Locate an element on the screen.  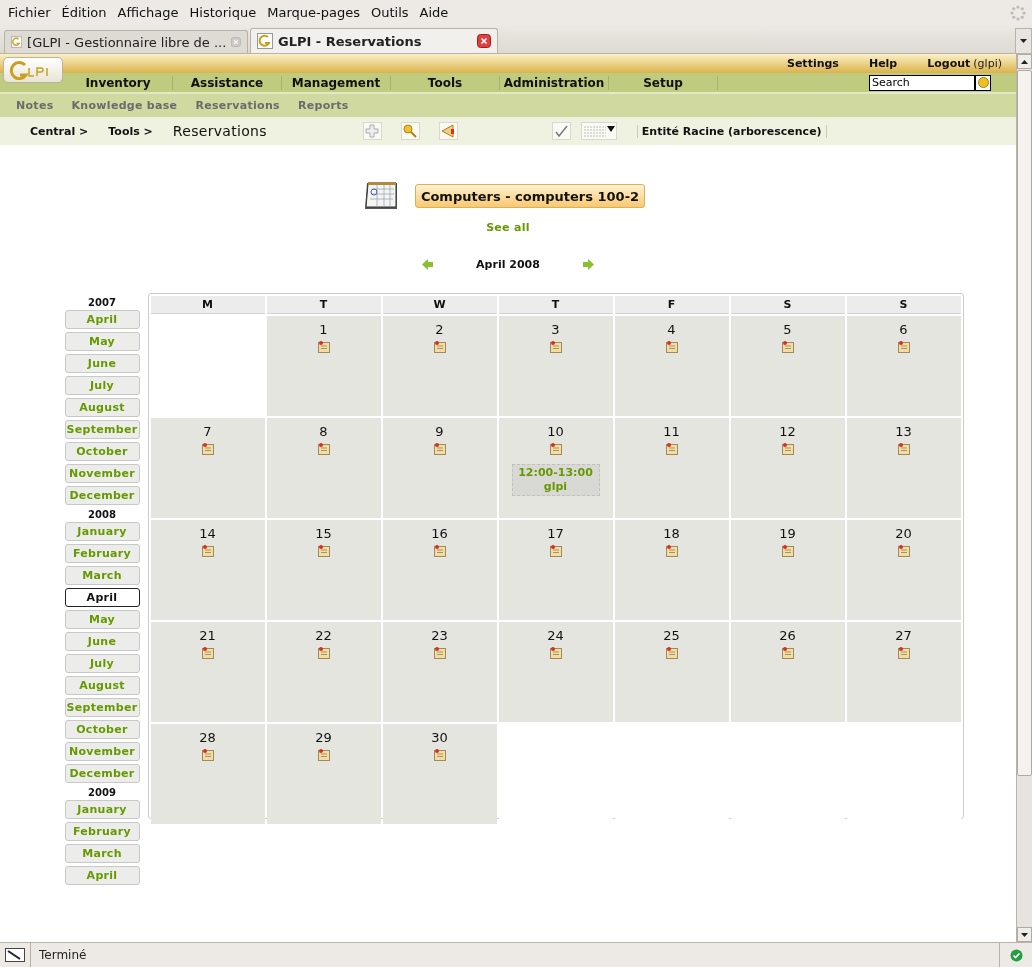
menu-item: Édition is located at coordinates (84, 12).